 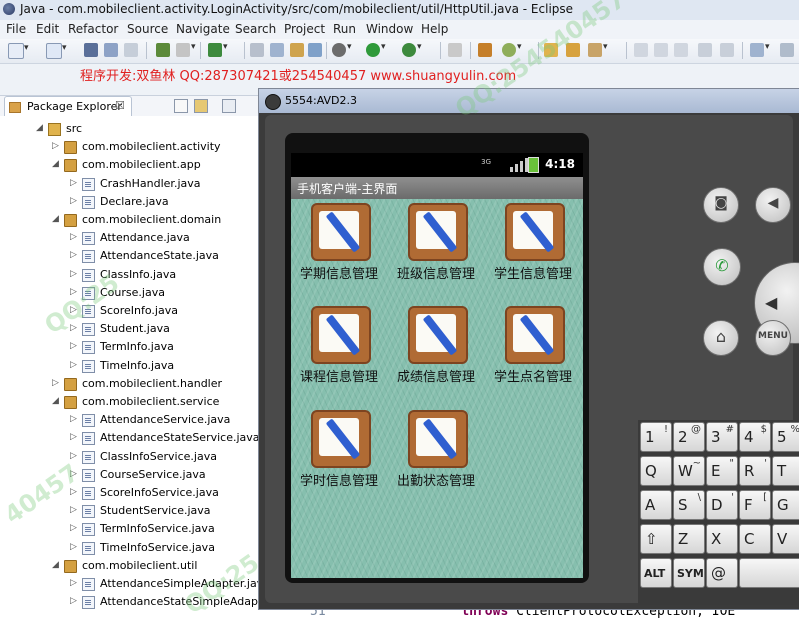 I want to click on block-select-icon, so click(x=727, y=50).